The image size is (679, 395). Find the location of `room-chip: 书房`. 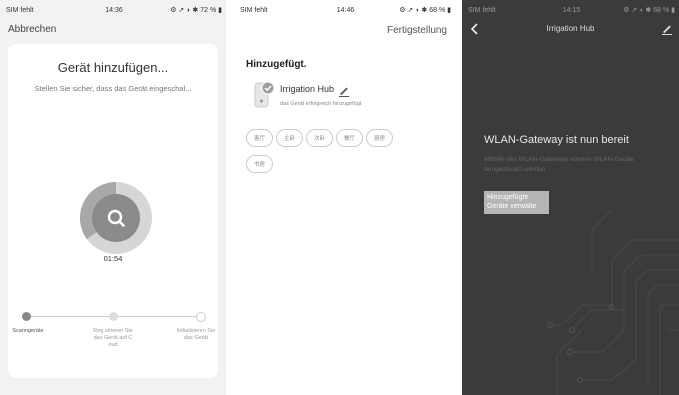

room-chip: 书房 is located at coordinates (260, 164).